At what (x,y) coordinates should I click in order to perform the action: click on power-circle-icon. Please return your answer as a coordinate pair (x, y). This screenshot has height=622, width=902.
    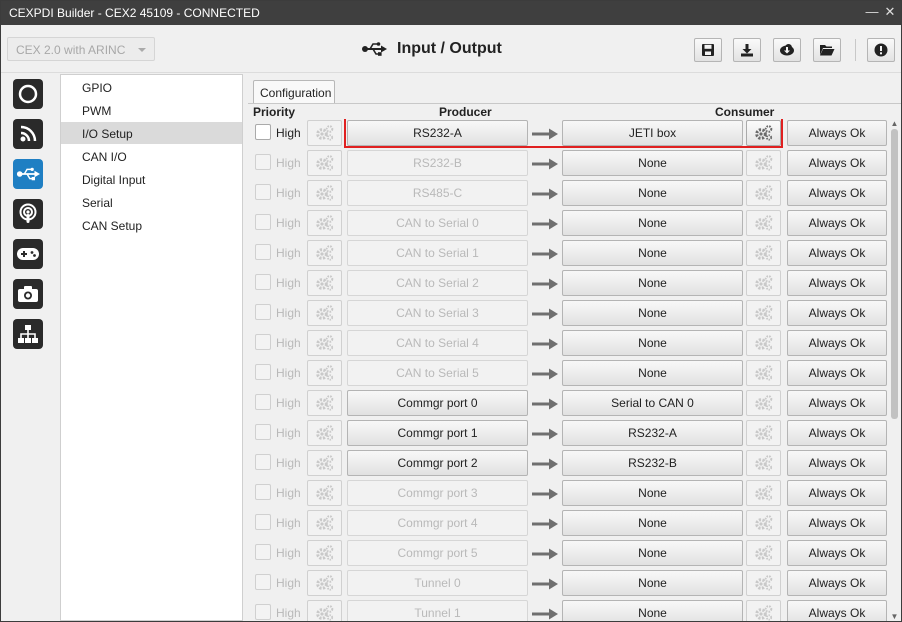
    Looking at the image, I should click on (28, 94).